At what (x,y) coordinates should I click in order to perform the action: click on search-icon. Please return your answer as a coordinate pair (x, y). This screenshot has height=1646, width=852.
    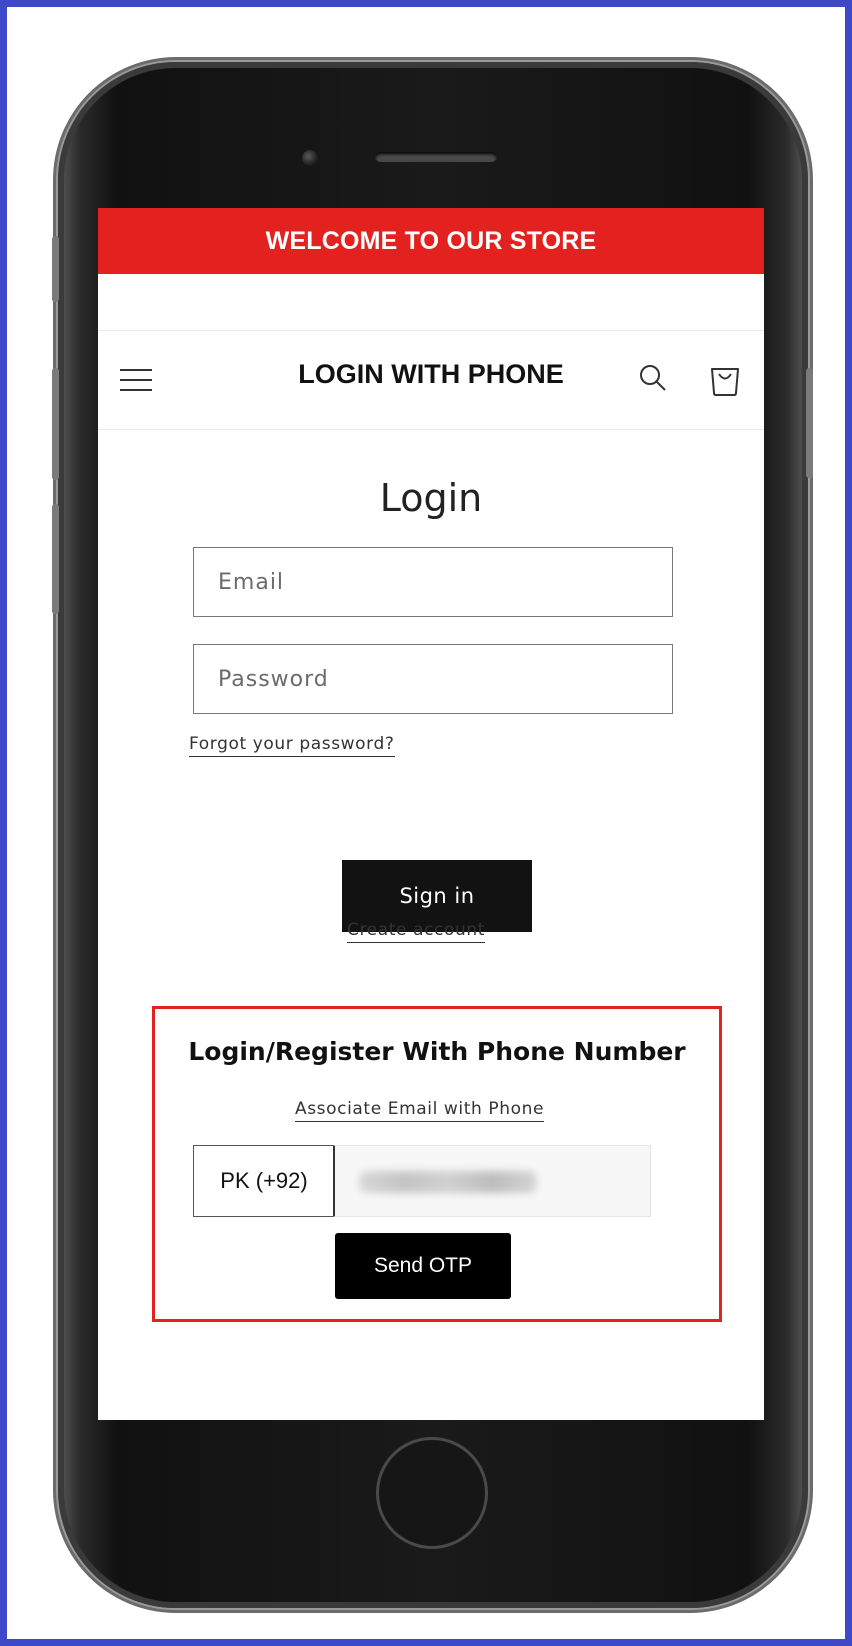
    Looking at the image, I should click on (653, 378).